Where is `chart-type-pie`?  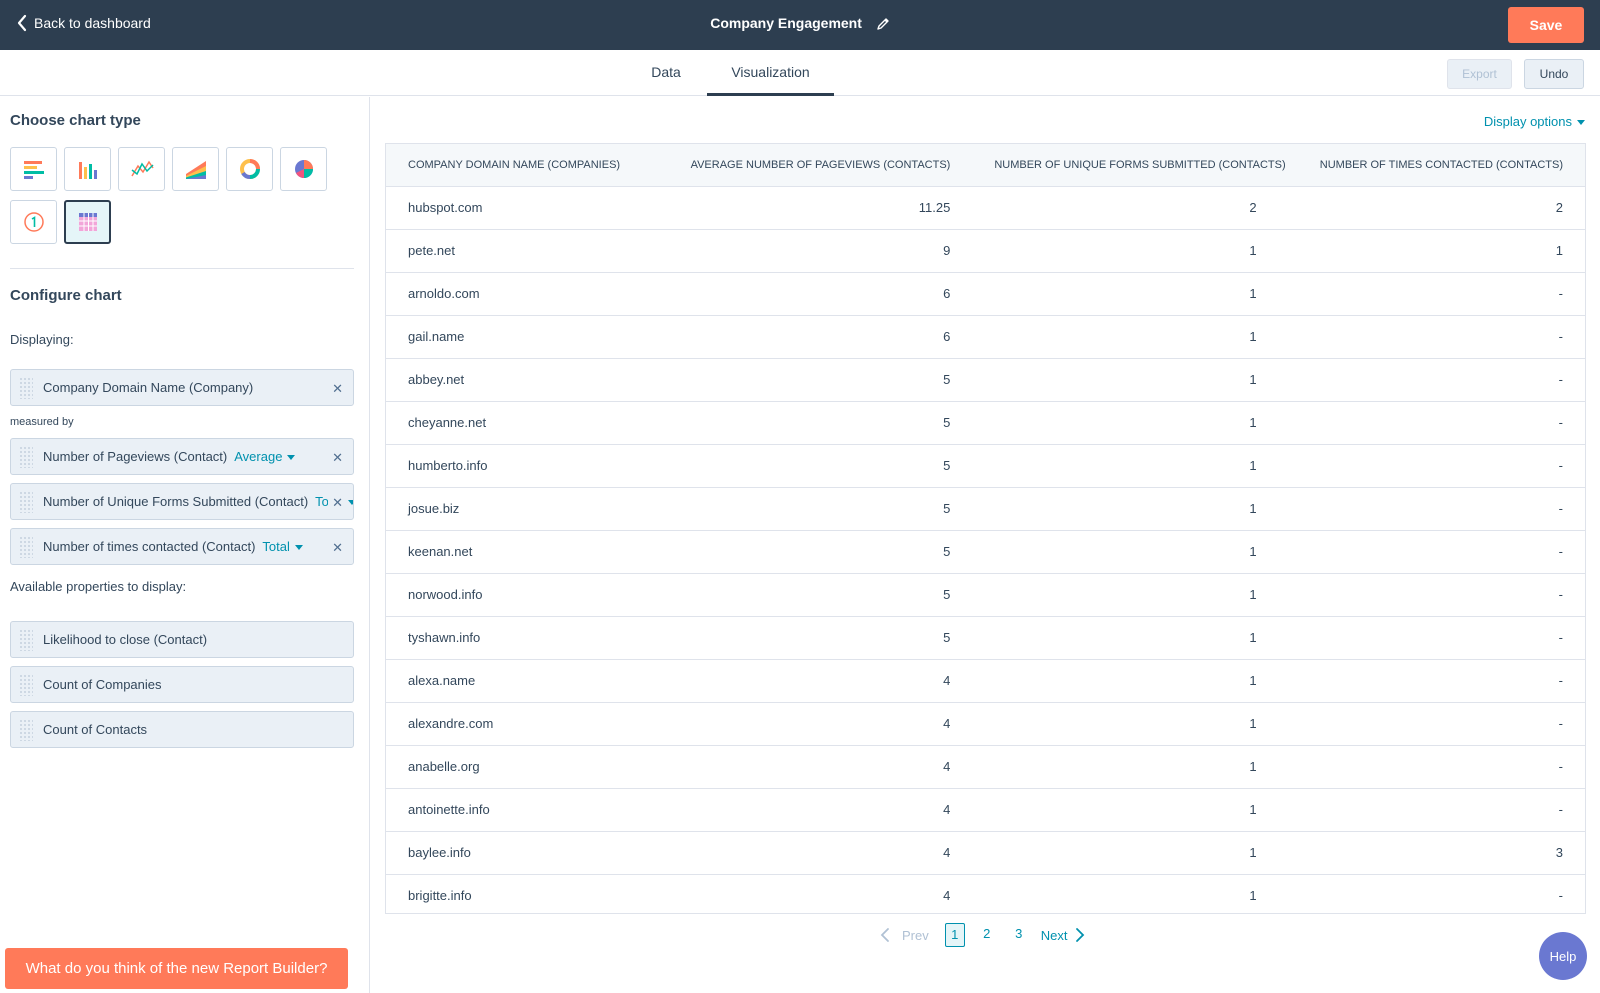
chart-type-pie is located at coordinates (303, 169).